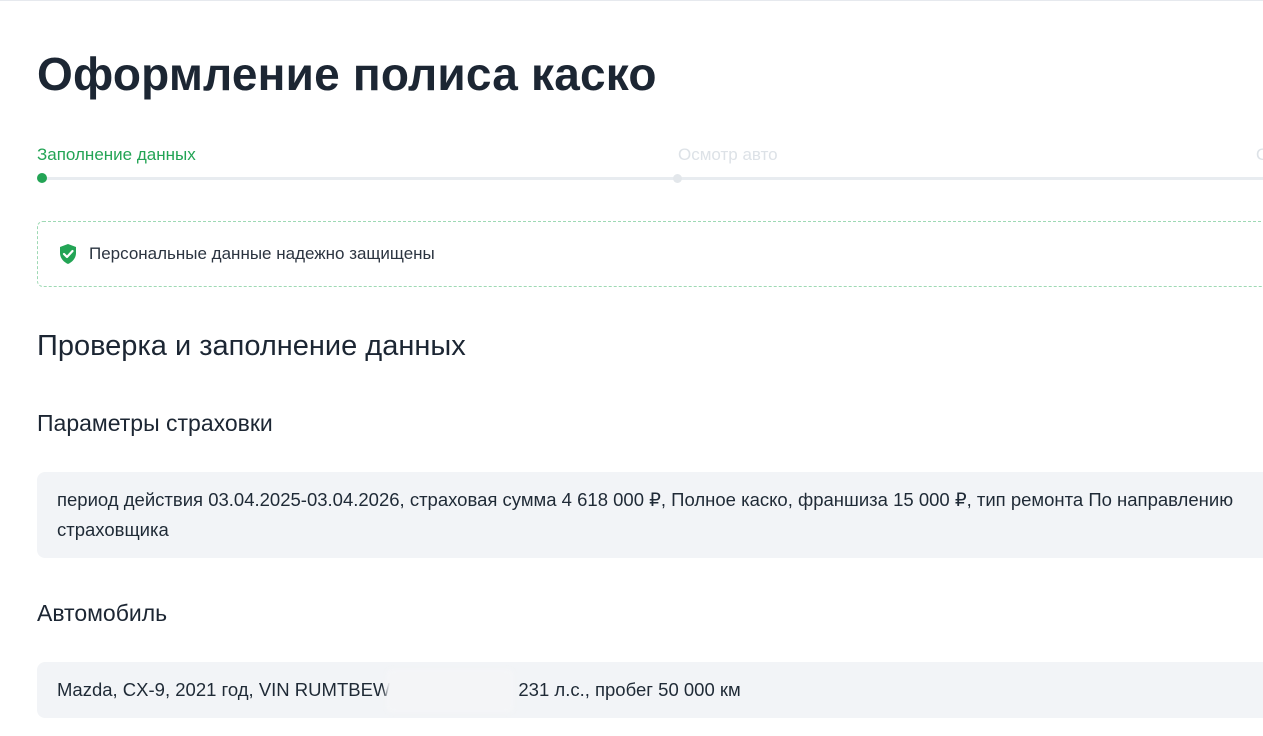  Describe the element at coordinates (1259, 154) in the screenshot. I see `step-label-next: О` at that location.